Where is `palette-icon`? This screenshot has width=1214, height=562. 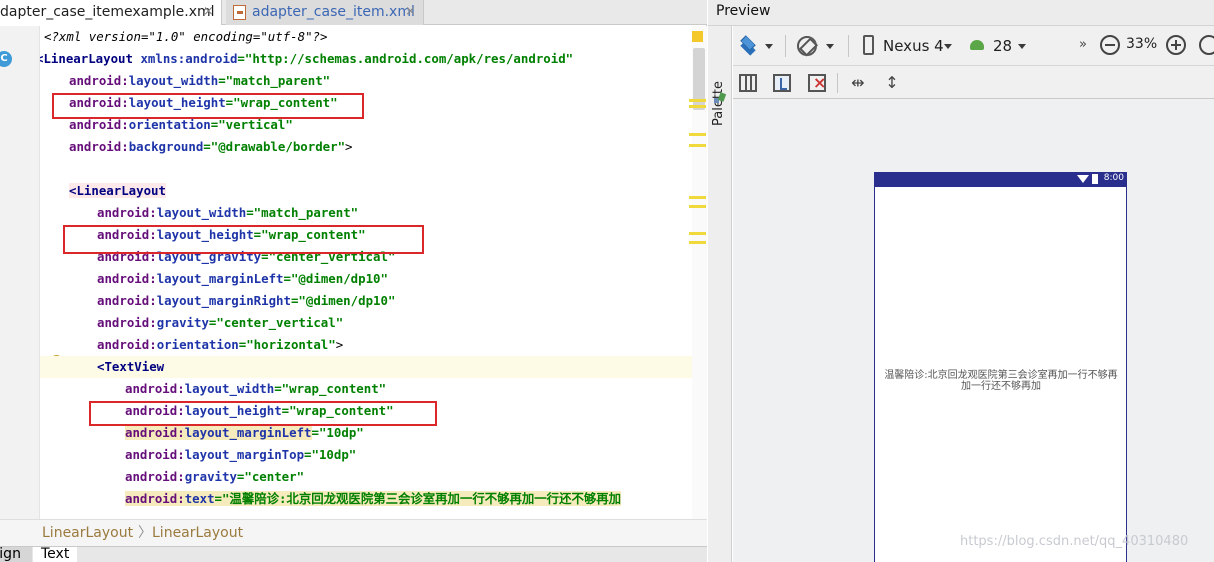 palette-icon is located at coordinates (720, 98).